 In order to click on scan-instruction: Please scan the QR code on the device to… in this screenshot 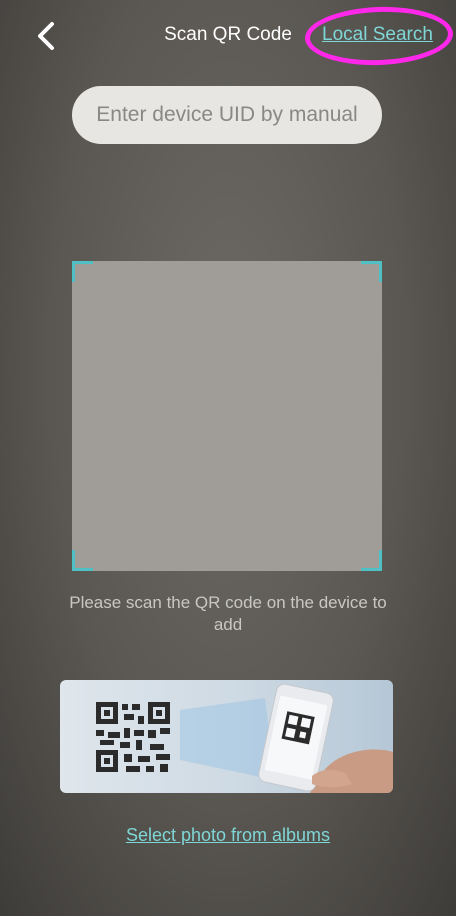, I will do `click(228, 613)`.